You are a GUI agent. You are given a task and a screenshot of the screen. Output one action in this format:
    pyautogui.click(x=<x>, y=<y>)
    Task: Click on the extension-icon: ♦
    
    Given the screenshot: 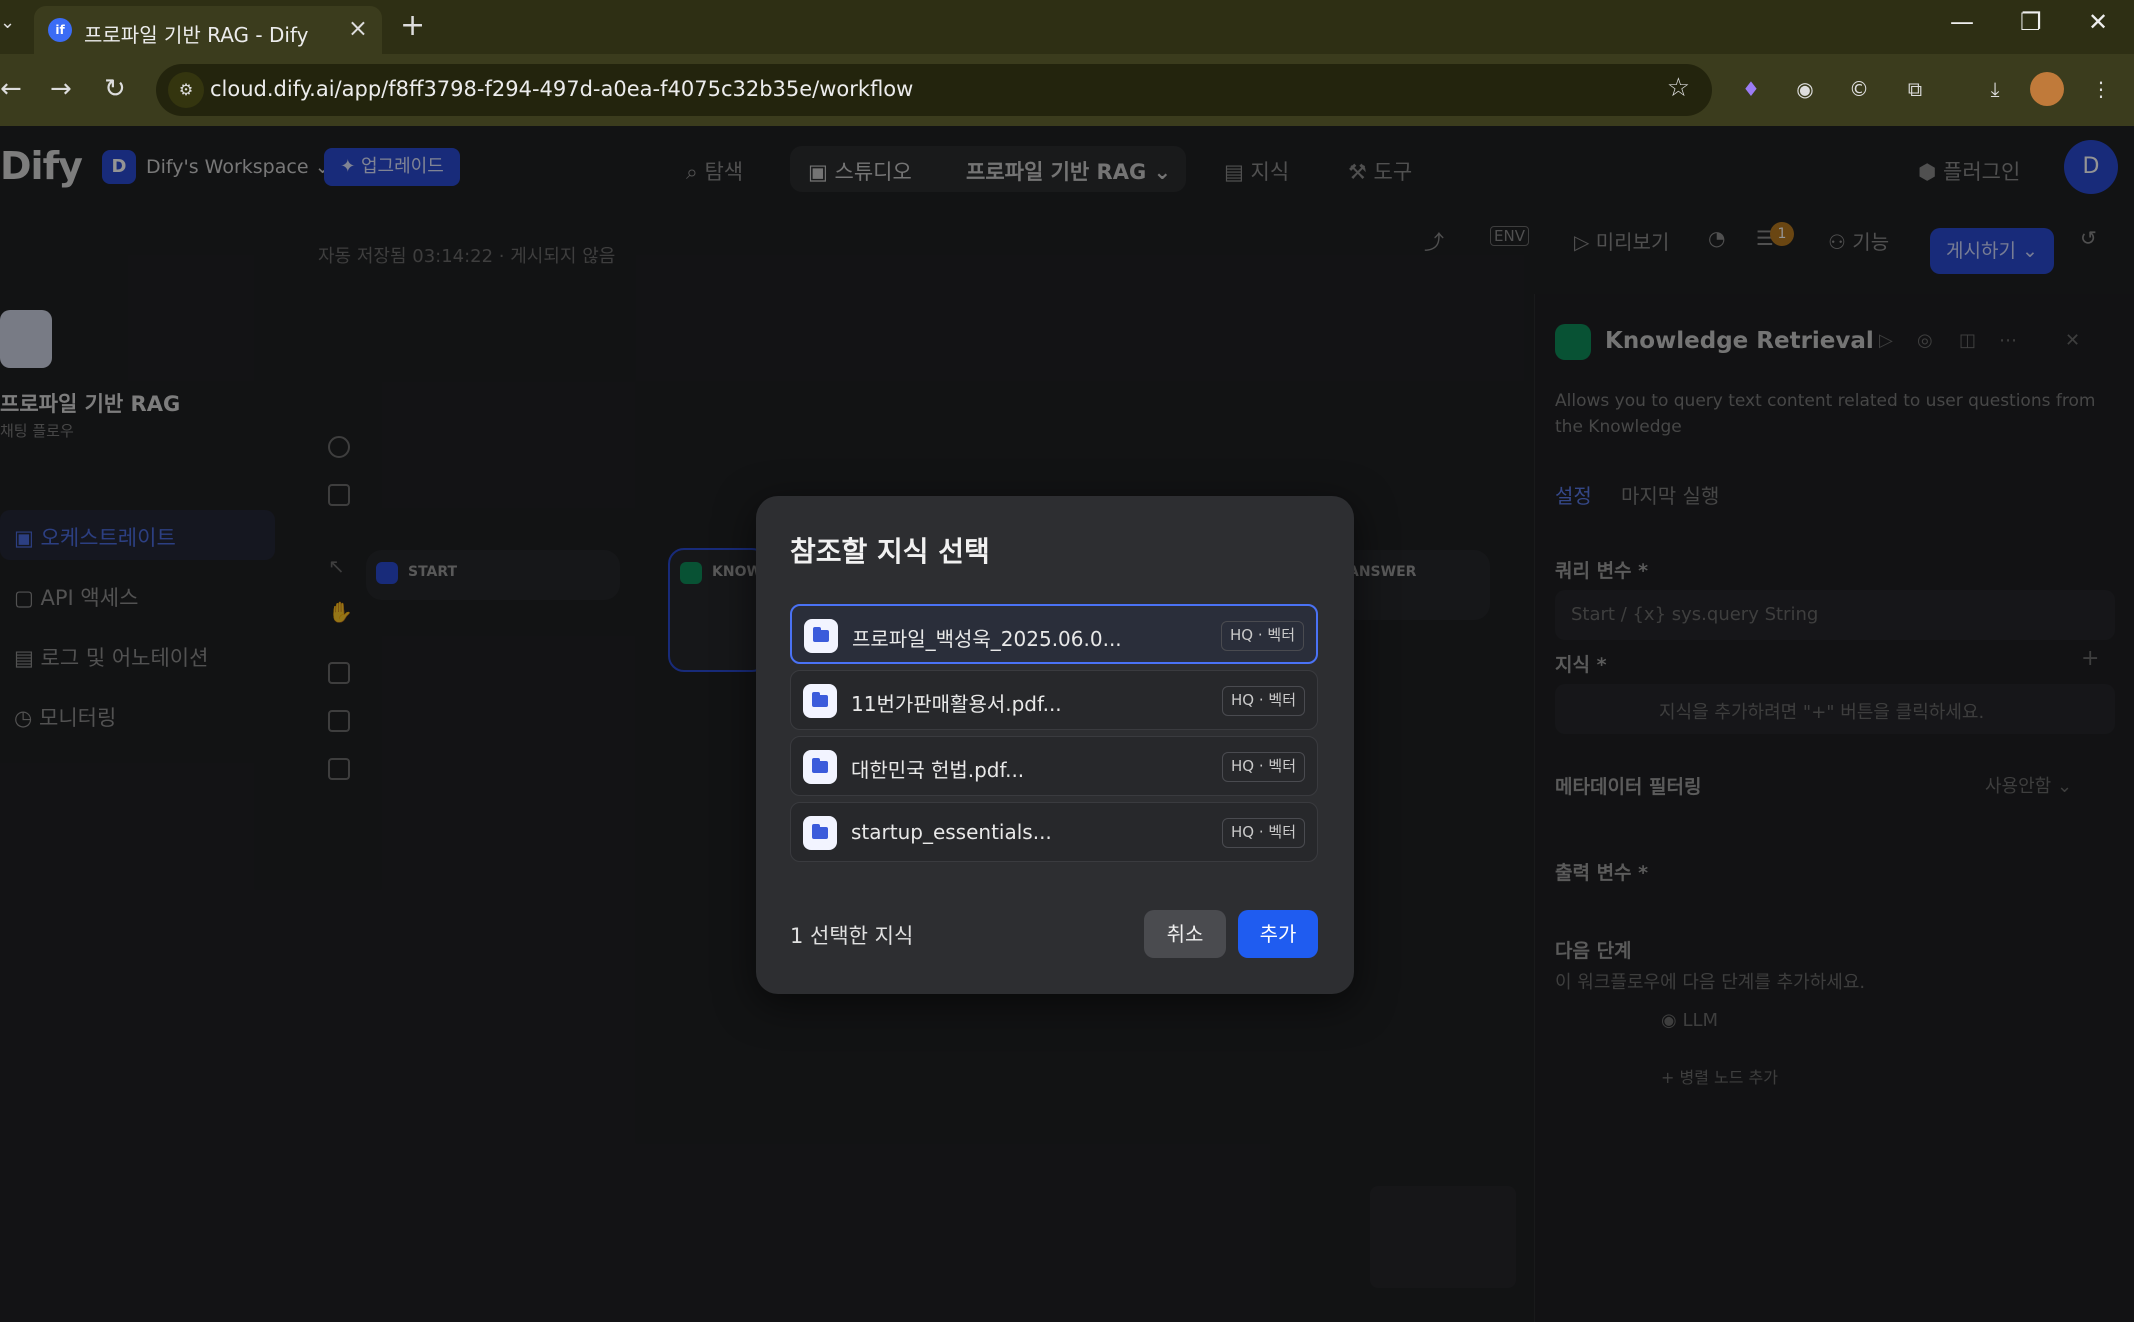 What is the action you would take?
    pyautogui.click(x=1751, y=89)
    